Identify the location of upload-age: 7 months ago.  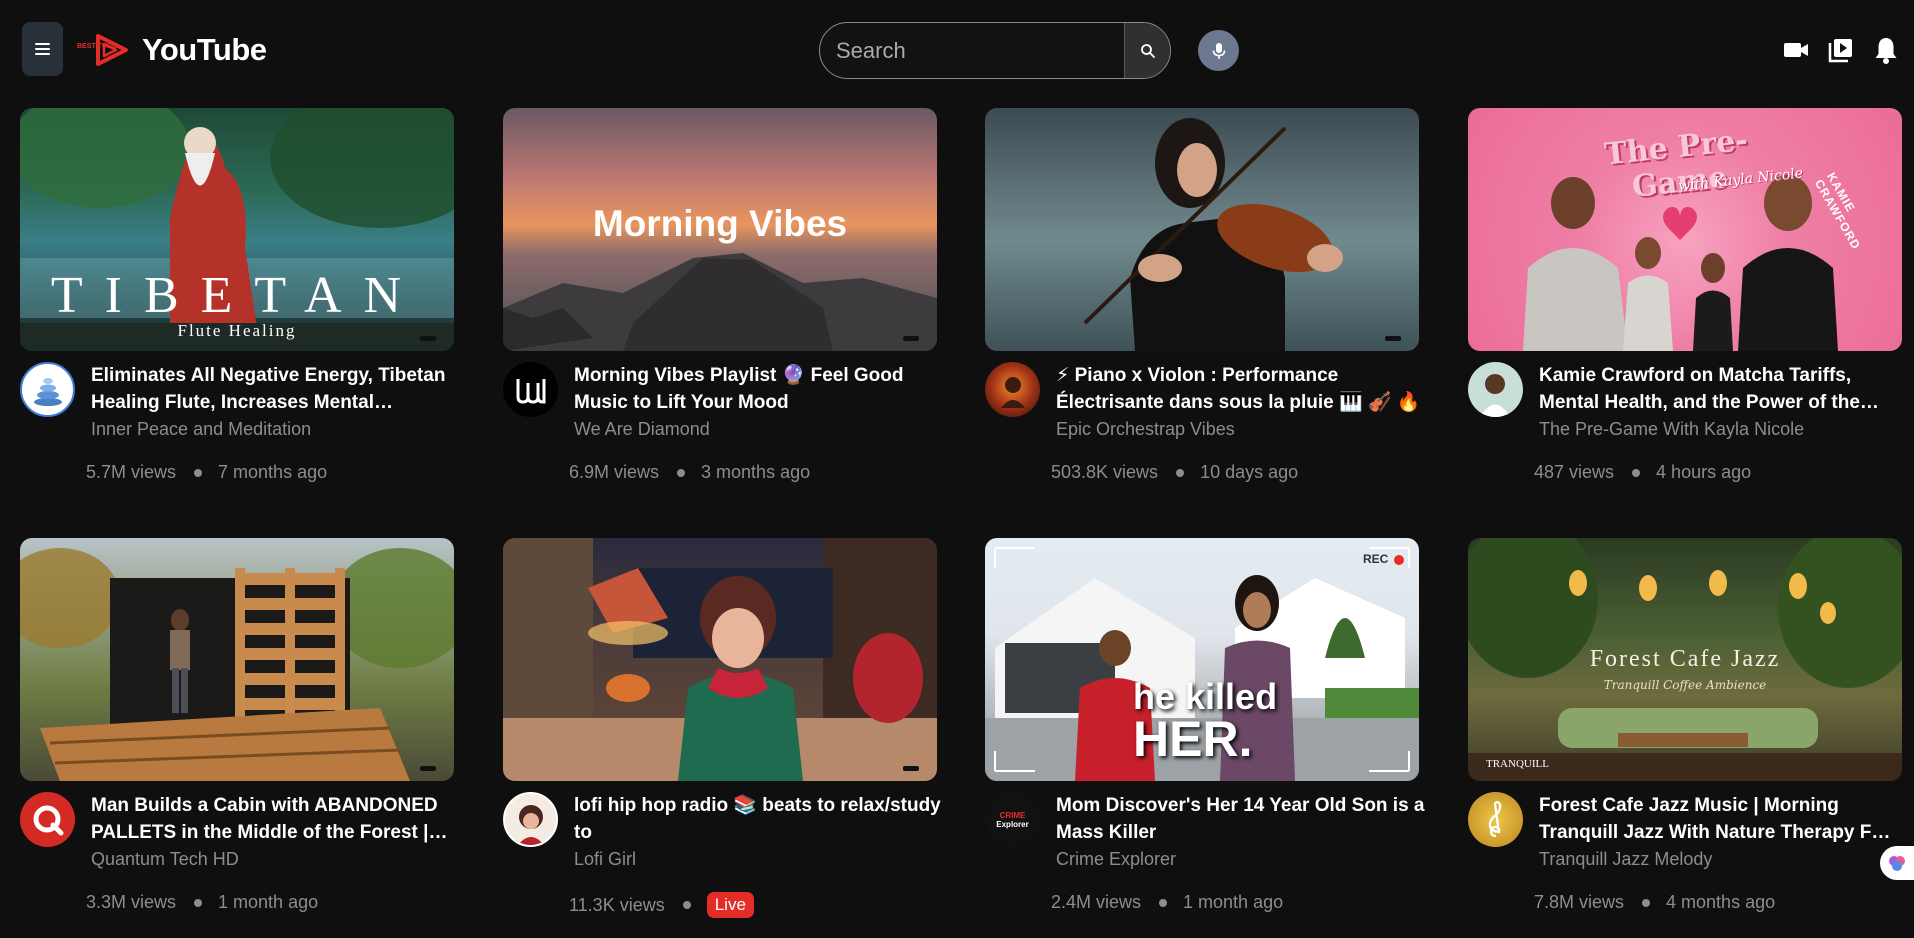
(273, 472).